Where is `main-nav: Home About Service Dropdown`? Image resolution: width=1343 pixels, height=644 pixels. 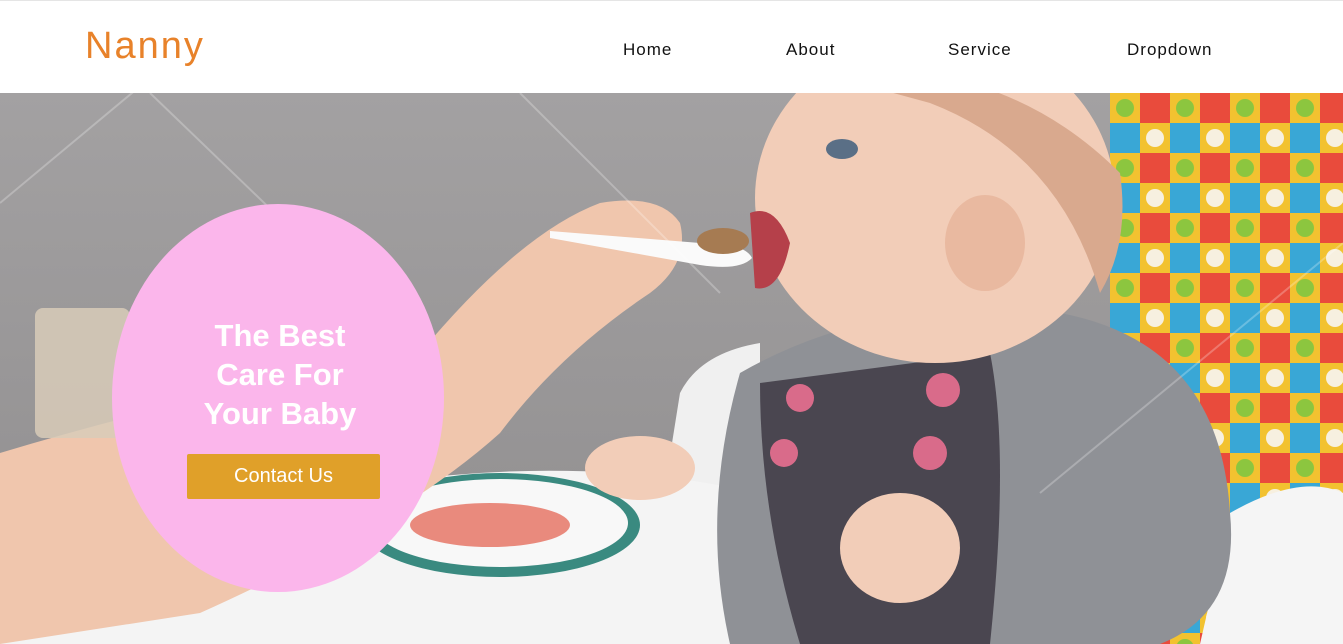 main-nav: Home About Service Dropdown is located at coordinates (671, 52).